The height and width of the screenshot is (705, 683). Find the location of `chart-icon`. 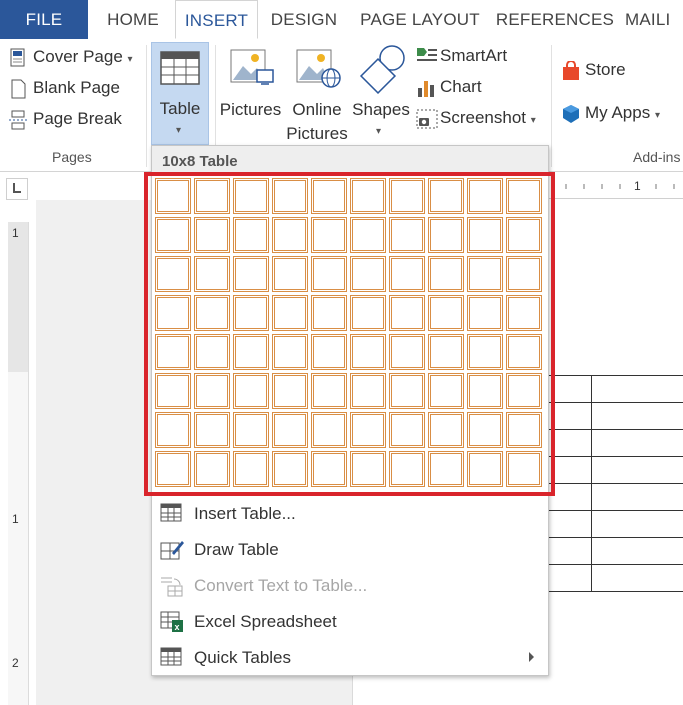

chart-icon is located at coordinates (426, 92).